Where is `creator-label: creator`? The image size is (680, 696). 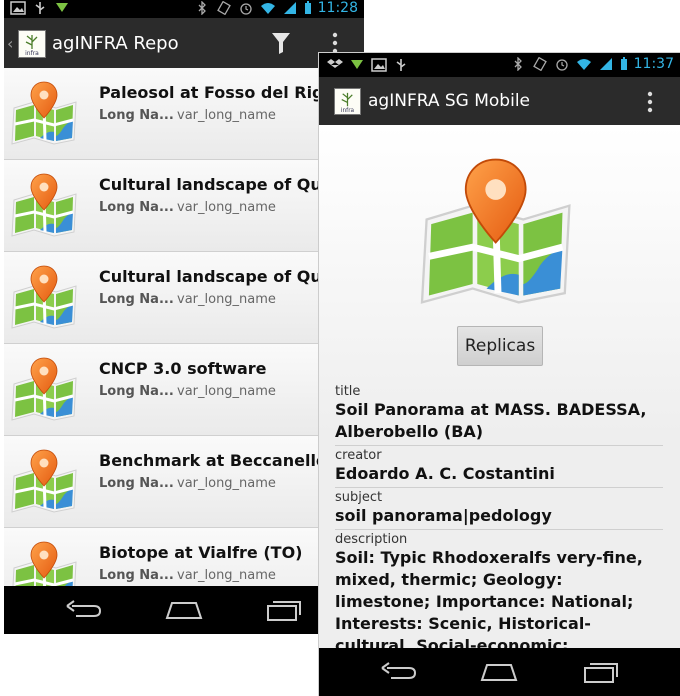 creator-label: creator is located at coordinates (358, 455).